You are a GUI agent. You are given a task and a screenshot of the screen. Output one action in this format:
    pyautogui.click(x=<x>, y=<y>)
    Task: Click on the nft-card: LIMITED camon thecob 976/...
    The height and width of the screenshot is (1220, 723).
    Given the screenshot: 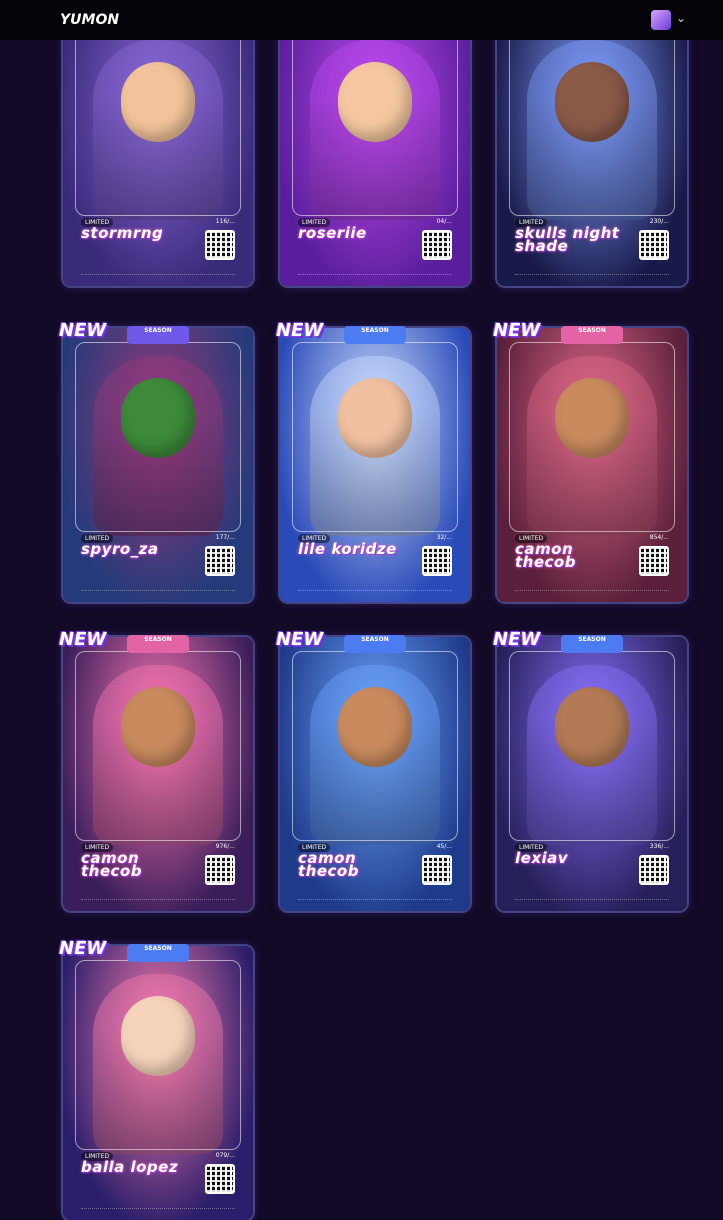 What is the action you would take?
    pyautogui.click(x=158, y=774)
    